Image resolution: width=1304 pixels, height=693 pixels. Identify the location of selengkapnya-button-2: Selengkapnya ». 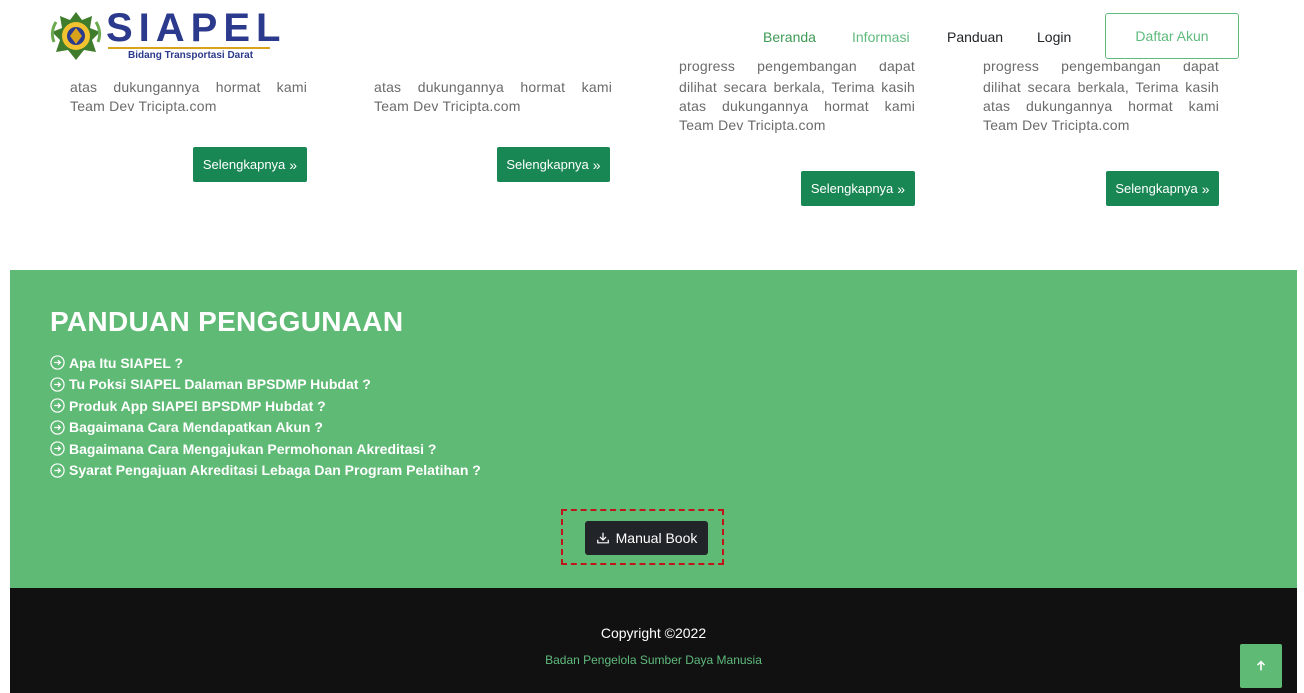
(553, 164).